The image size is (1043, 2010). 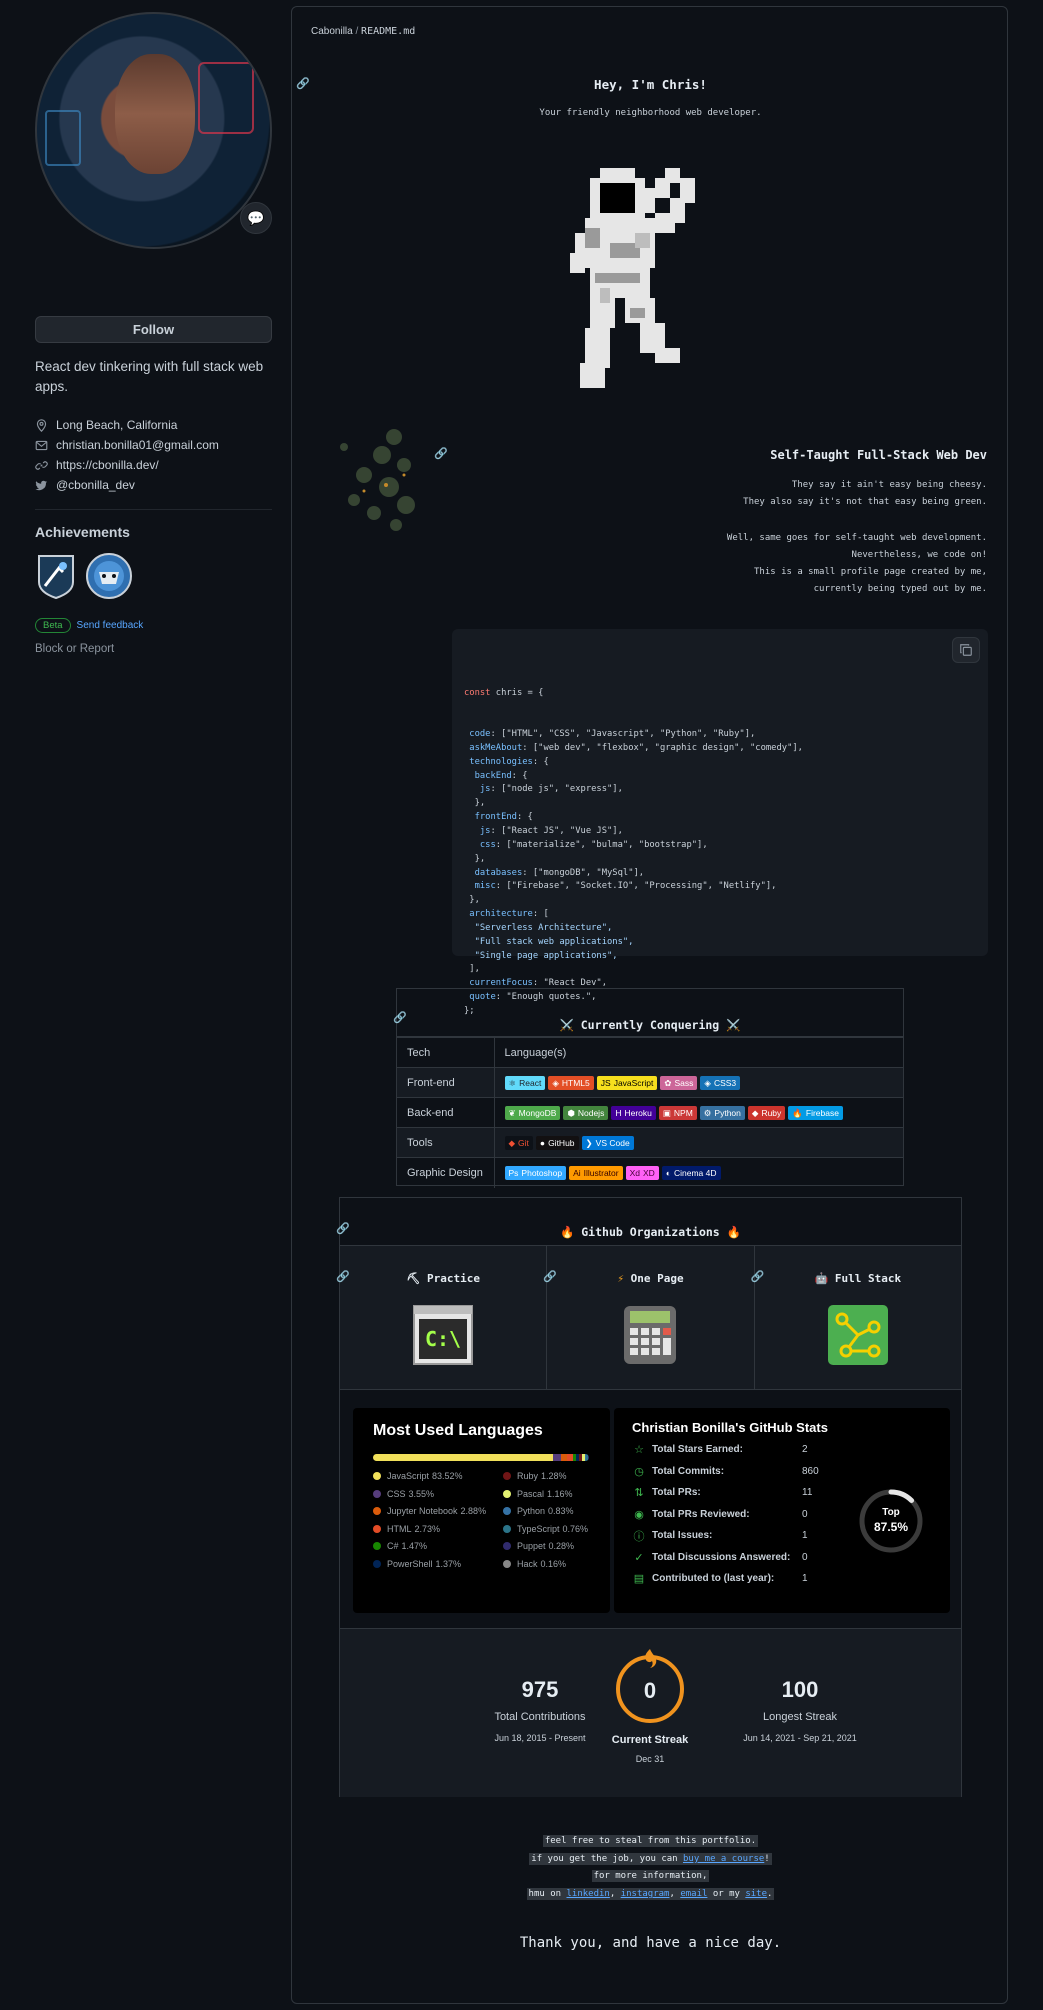 What do you see at coordinates (891, 1520) in the screenshot?
I see `rank-text: Top 87.5%` at bounding box center [891, 1520].